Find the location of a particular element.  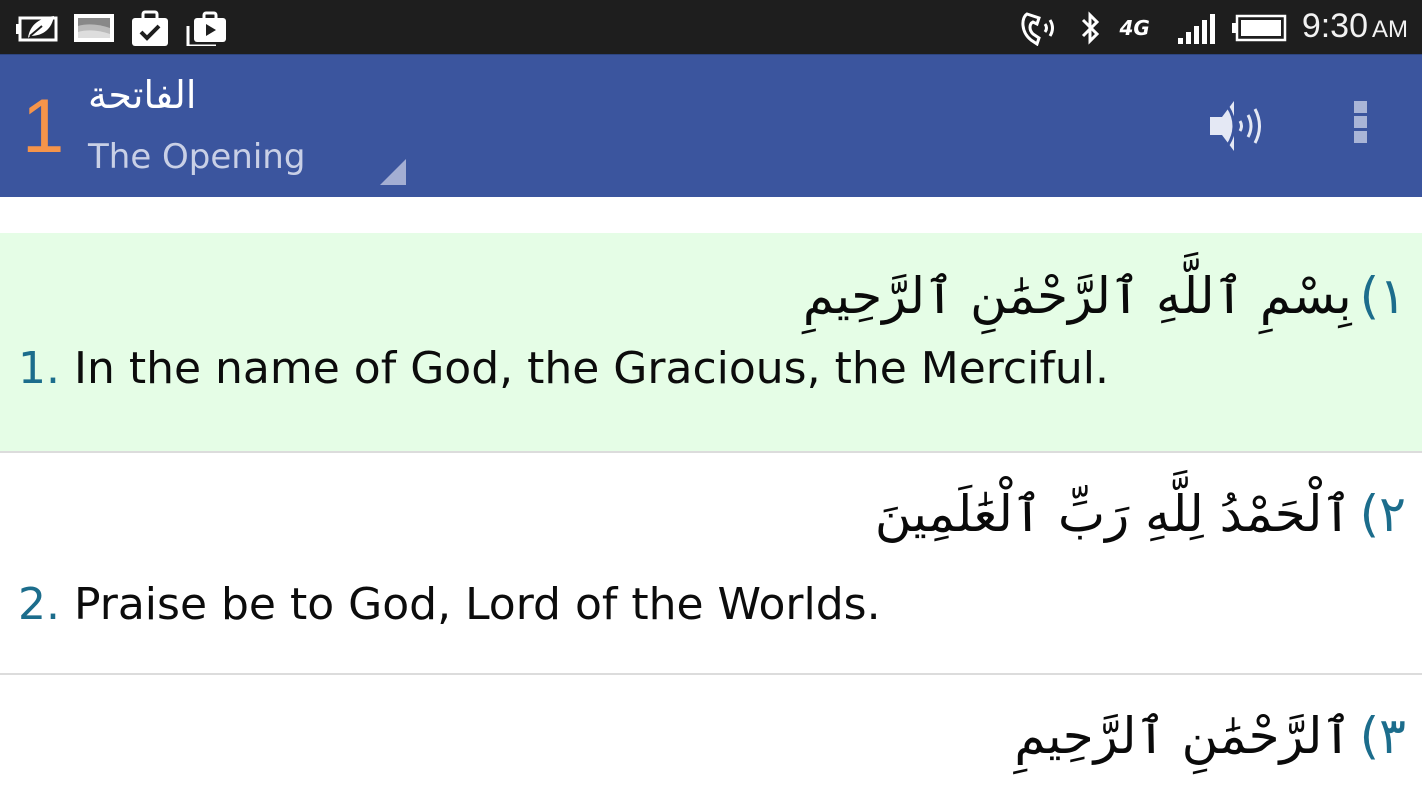

clock: 9:30 AM is located at coordinates (1355, 28).